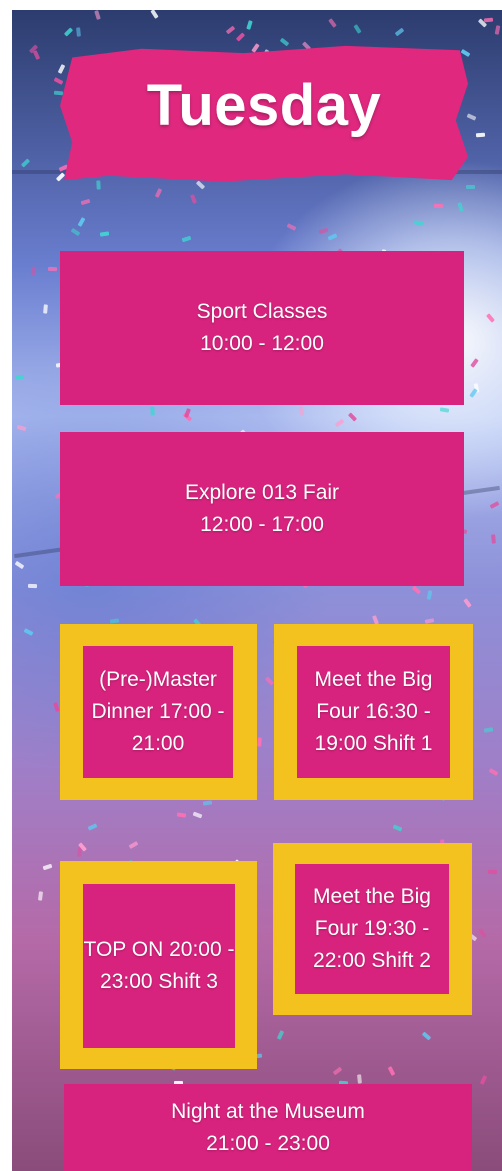  What do you see at coordinates (268, 1143) in the screenshot?
I see `event-time: 21:00 - 23:00` at bounding box center [268, 1143].